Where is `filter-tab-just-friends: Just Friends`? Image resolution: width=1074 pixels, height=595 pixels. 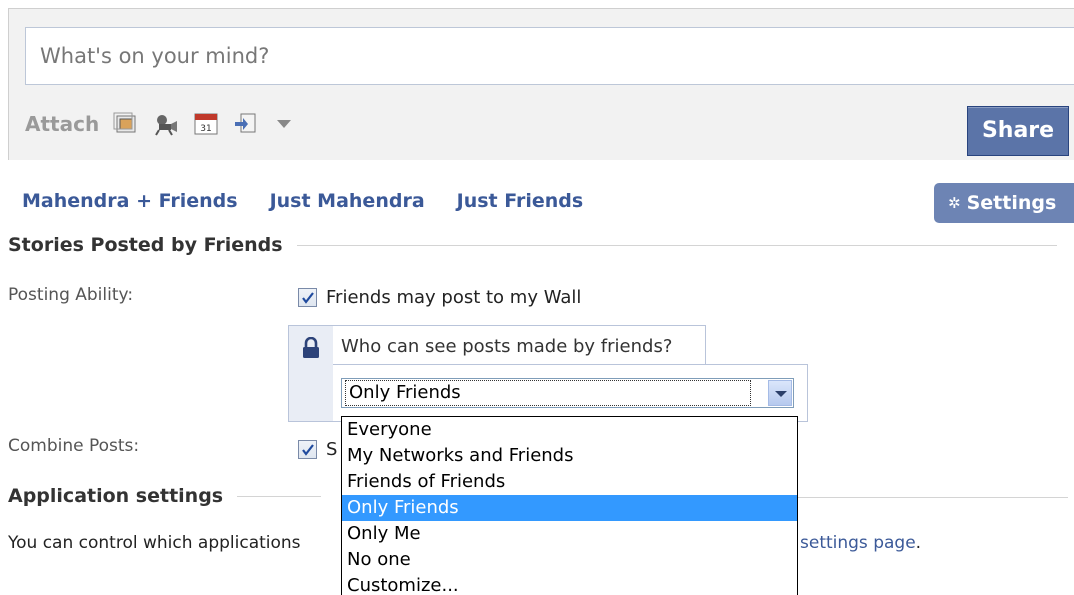
filter-tab-just-friends: Just Friends is located at coordinates (520, 201).